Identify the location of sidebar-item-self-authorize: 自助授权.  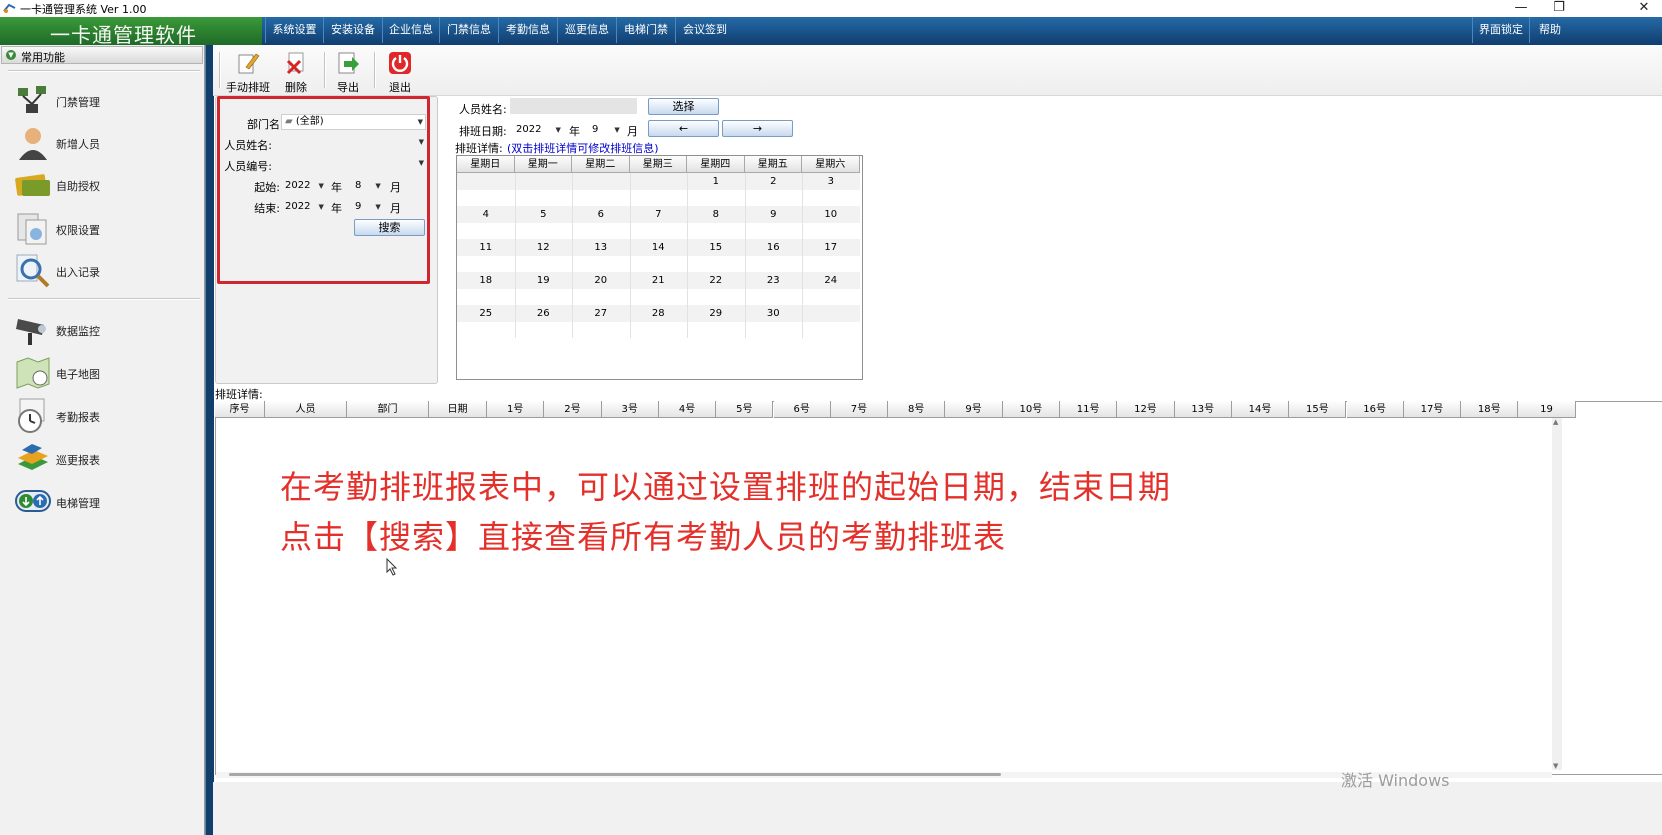
(104, 186).